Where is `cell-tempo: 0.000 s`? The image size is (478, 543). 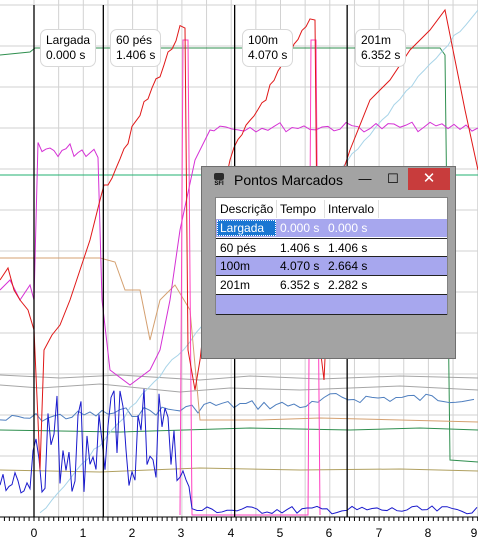
cell-tempo: 0.000 s is located at coordinates (300, 228).